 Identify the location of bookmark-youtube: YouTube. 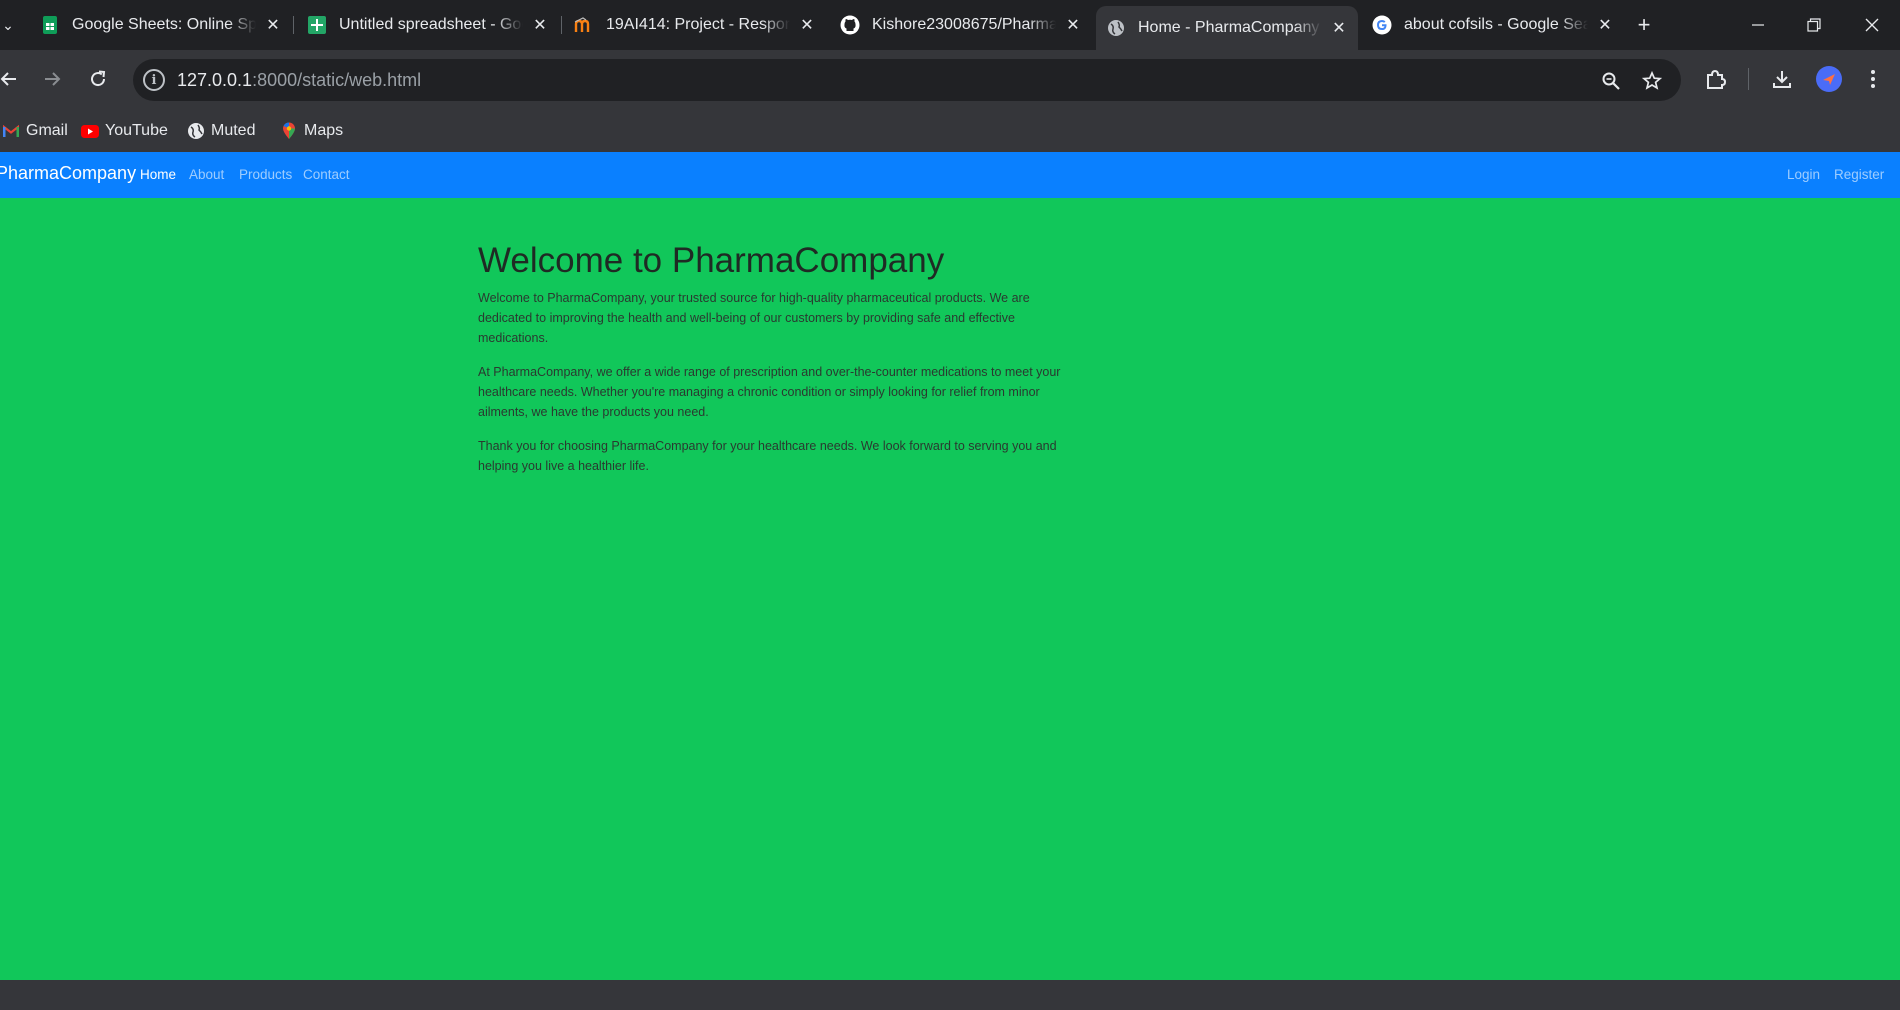
(124, 131).